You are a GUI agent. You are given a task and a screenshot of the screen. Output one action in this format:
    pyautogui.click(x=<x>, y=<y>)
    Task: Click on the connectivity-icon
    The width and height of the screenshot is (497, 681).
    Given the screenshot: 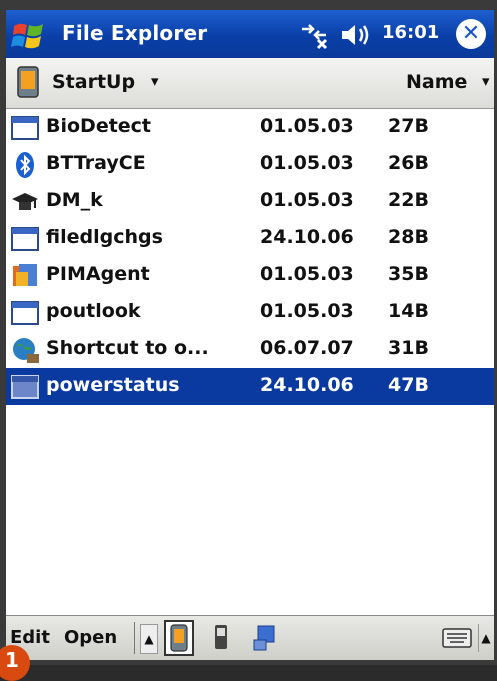 What is the action you would take?
    pyautogui.click(x=314, y=35)
    